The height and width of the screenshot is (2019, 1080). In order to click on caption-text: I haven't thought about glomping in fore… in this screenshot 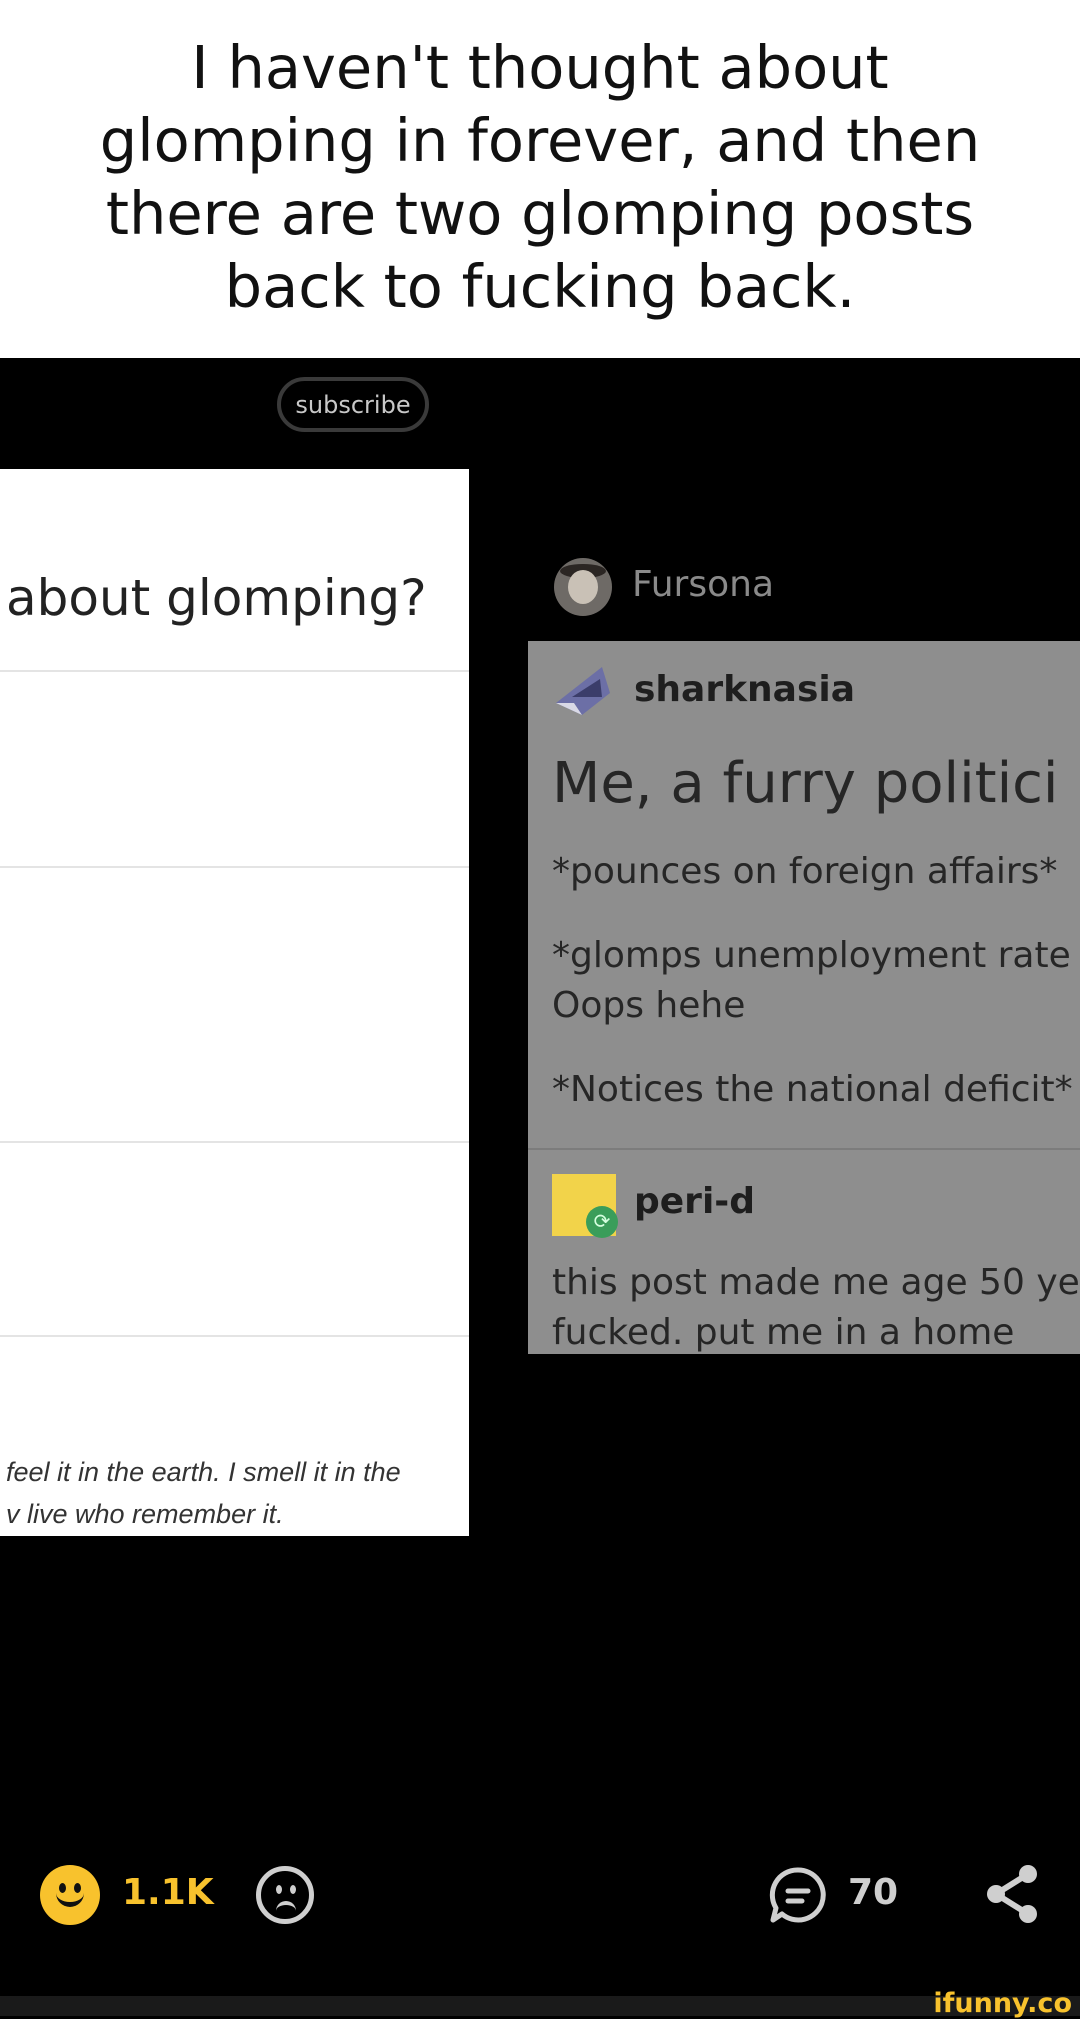, I will do `click(540, 177)`.